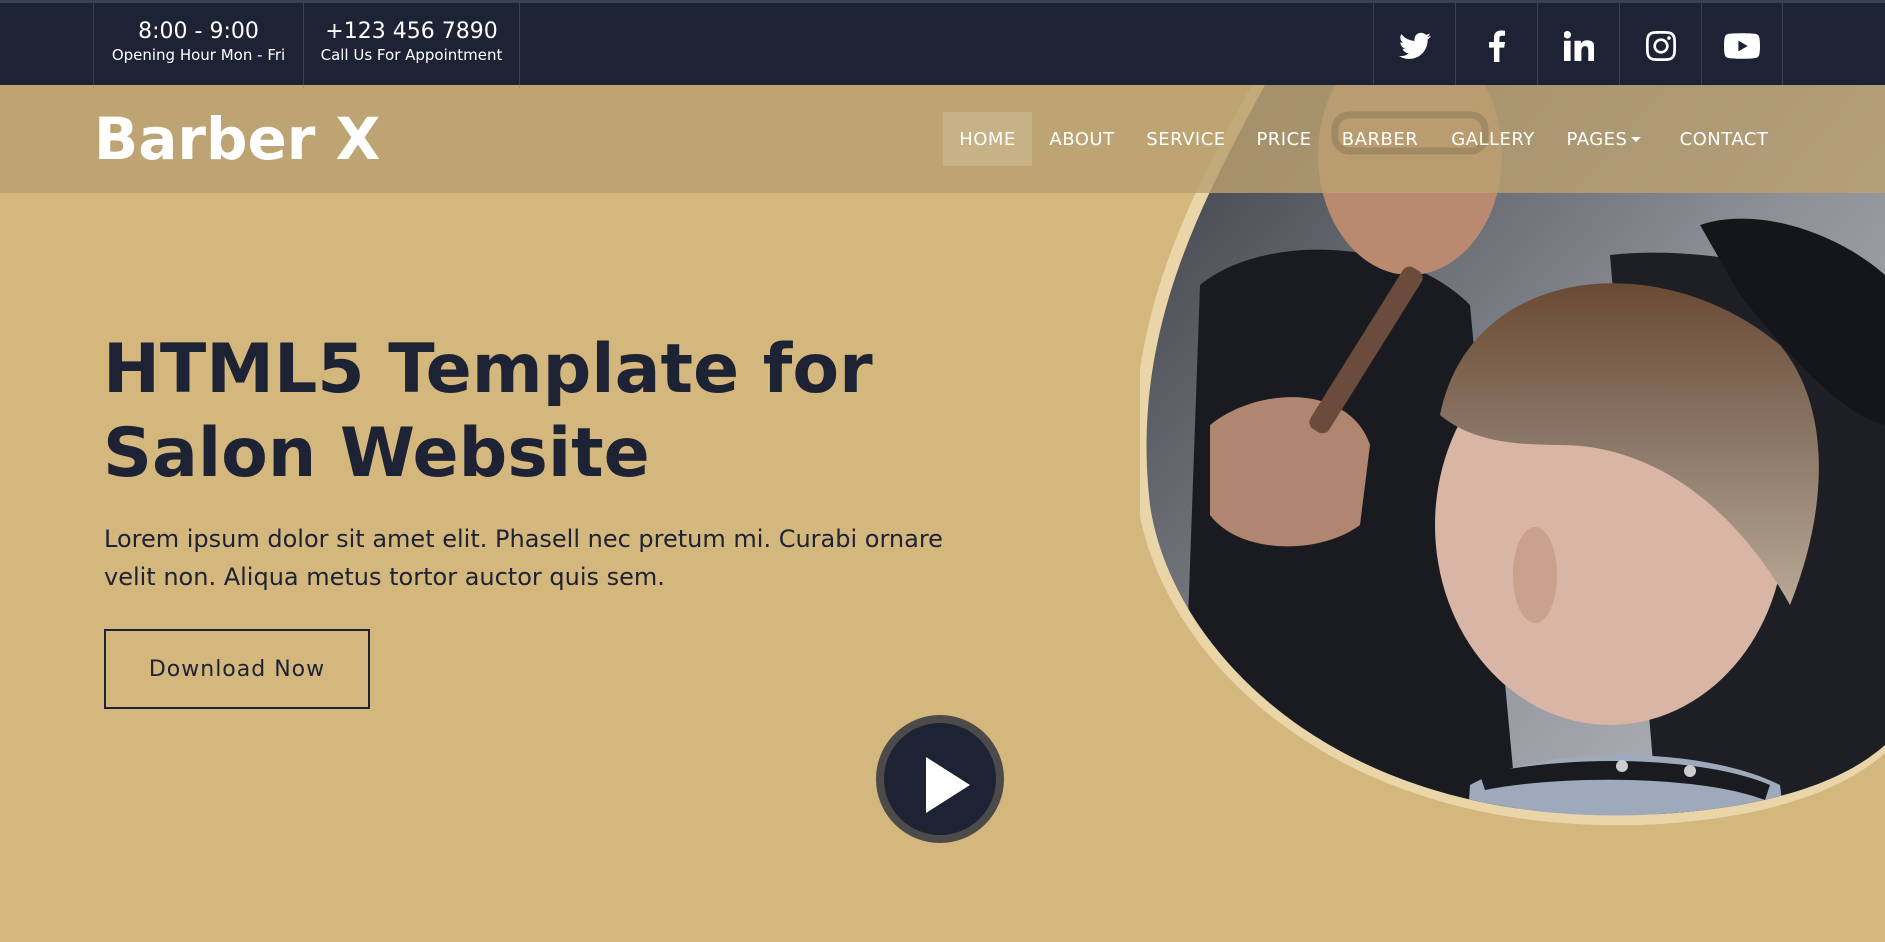 This screenshot has width=1885, height=942. What do you see at coordinates (376, 453) in the screenshot?
I see `hero-title-line2: Salon Website` at bounding box center [376, 453].